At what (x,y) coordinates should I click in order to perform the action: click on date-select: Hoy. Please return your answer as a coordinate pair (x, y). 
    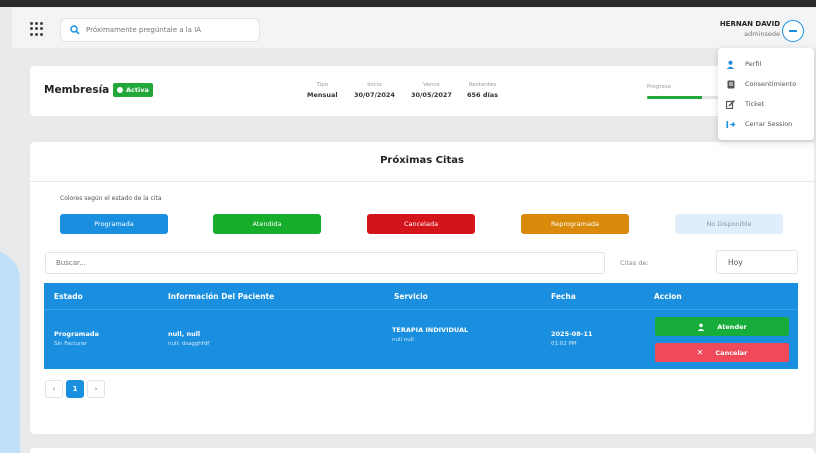
    Looking at the image, I should click on (757, 262).